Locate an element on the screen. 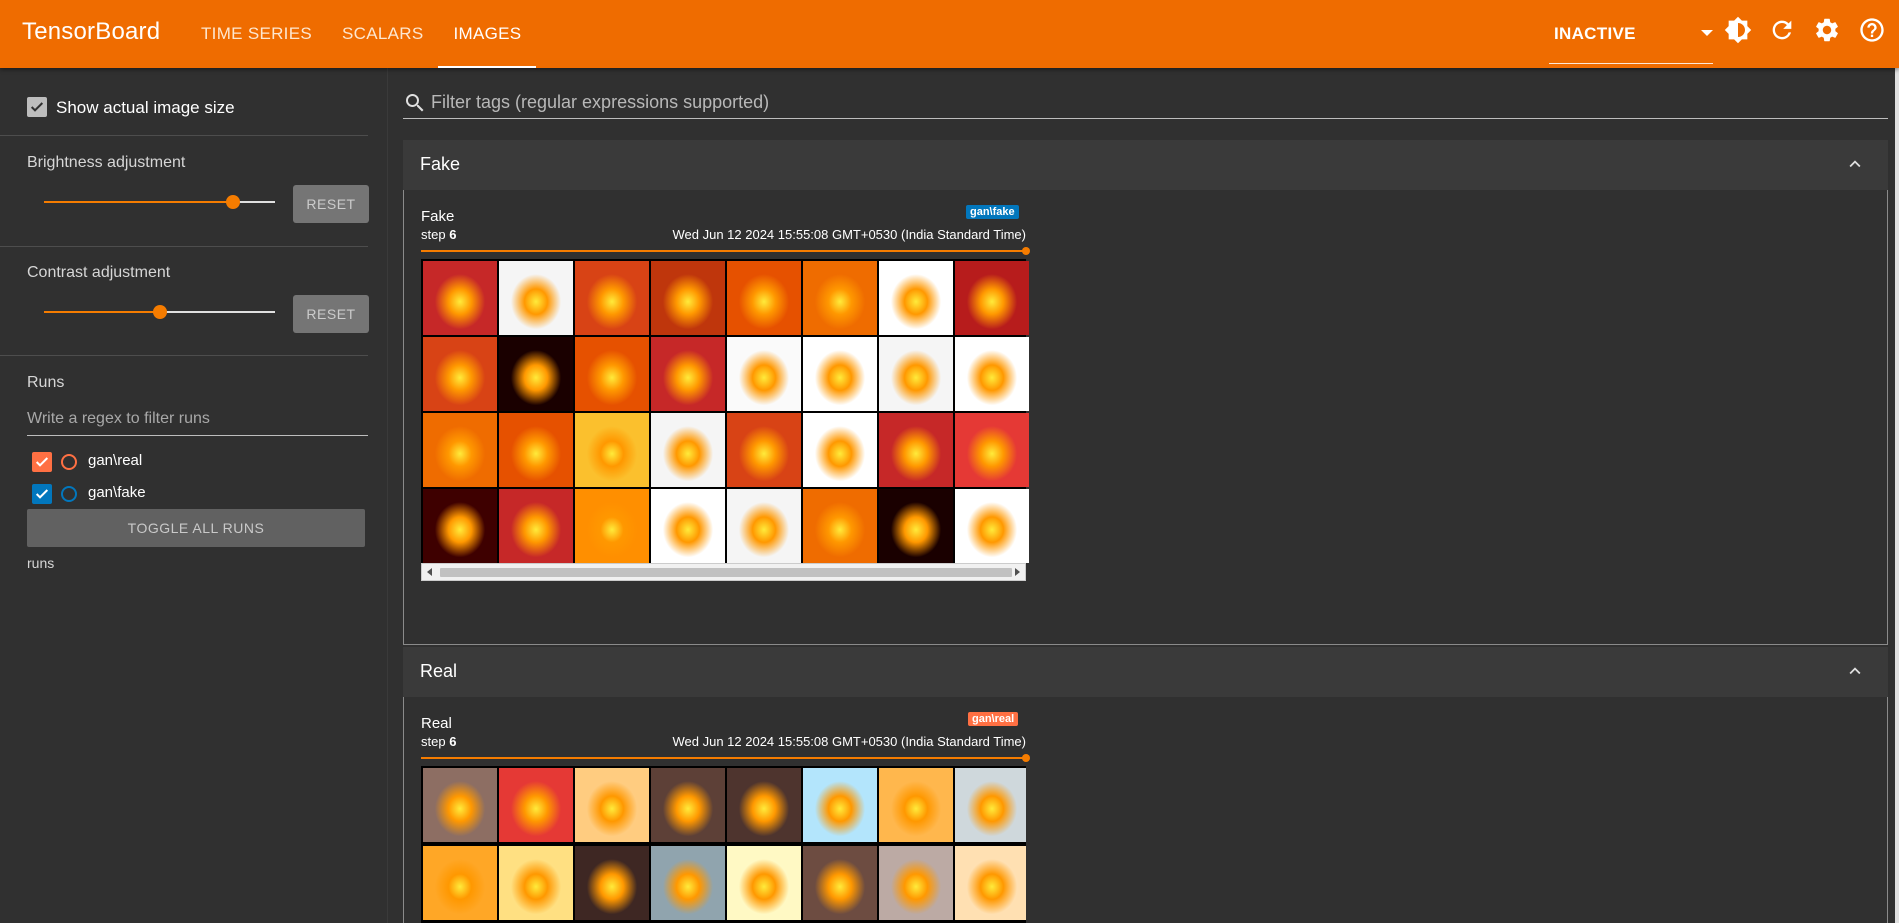 The image size is (1899, 923). settings-gear-icon is located at coordinates (1827, 30).